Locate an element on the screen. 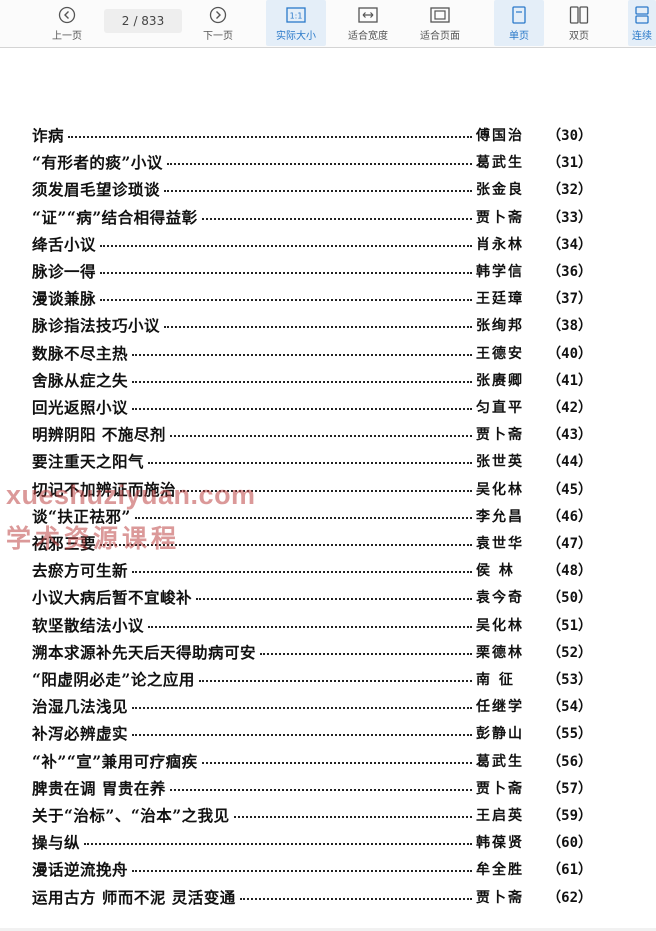  next-page-button: 下一页 is located at coordinates (218, 23).